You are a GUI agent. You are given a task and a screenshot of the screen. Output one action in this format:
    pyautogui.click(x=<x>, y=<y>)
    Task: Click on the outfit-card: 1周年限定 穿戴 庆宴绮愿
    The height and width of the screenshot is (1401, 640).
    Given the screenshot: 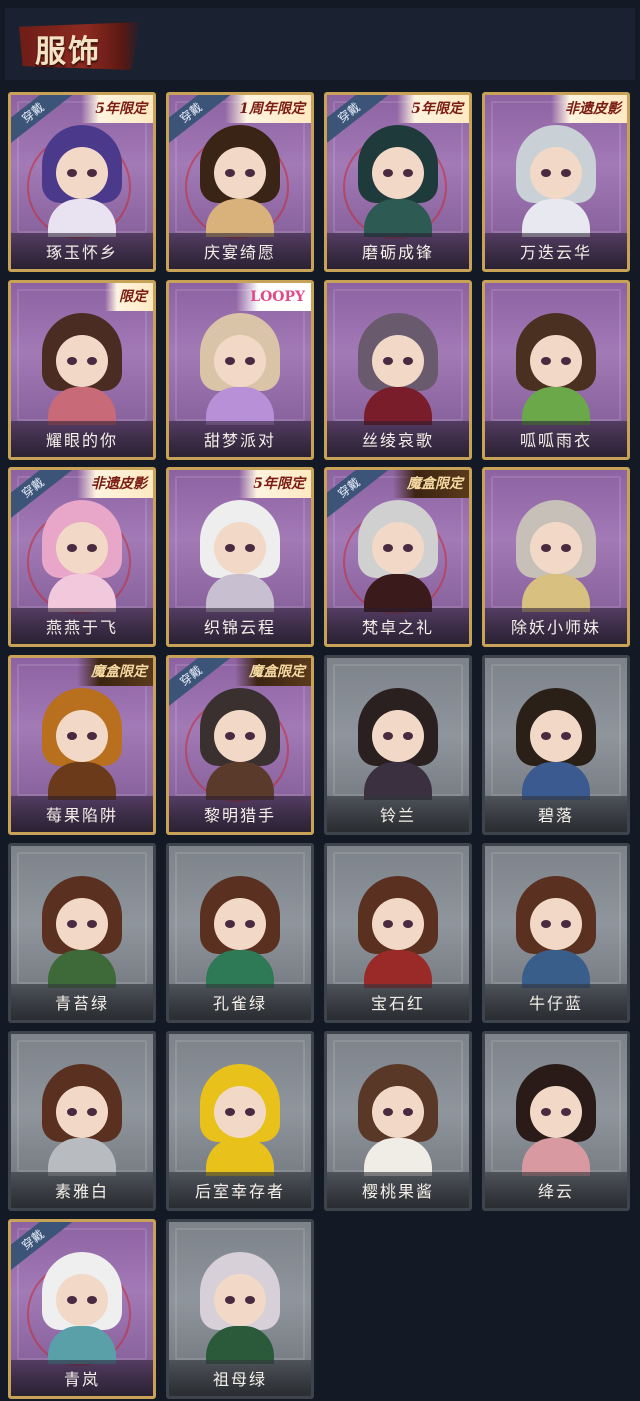 What is the action you would take?
    pyautogui.click(x=240, y=182)
    